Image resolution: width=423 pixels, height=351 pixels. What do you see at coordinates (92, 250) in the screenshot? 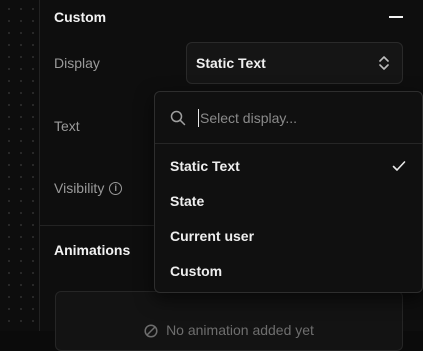
I see `animations-section-title: Animations` at bounding box center [92, 250].